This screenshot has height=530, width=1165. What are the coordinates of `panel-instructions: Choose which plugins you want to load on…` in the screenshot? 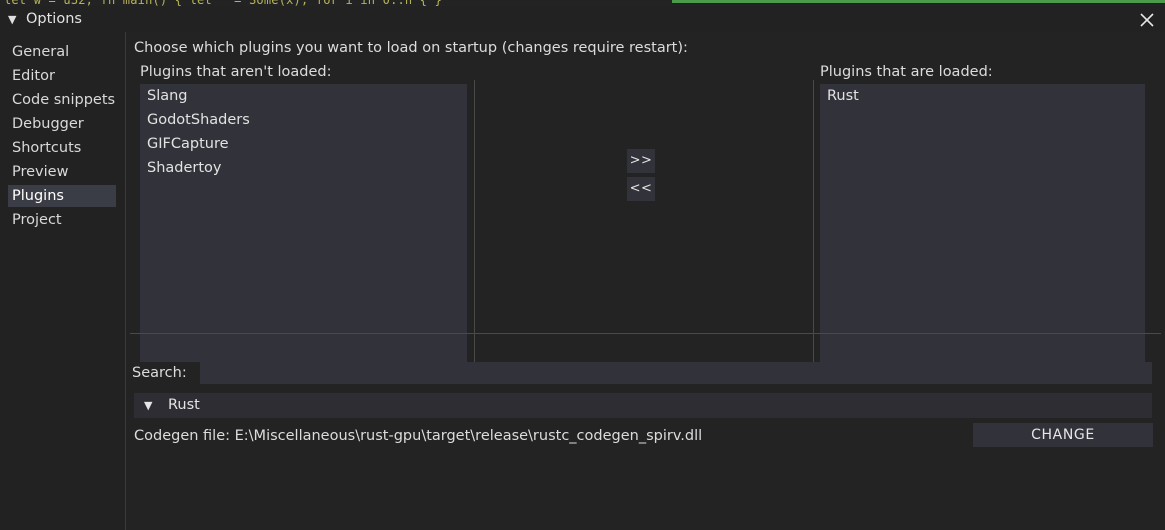 It's located at (411, 48).